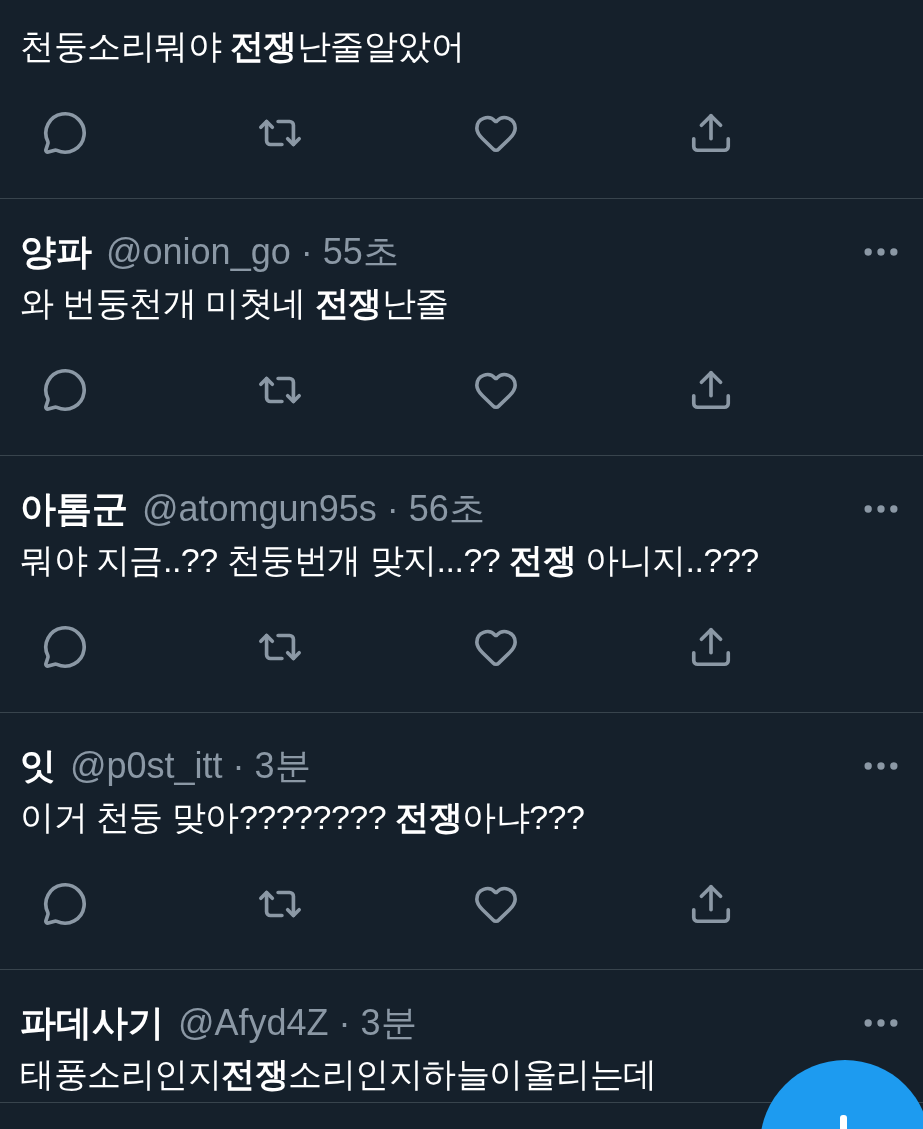 The width and height of the screenshot is (923, 1129). I want to click on handle-and-time: @onion_go · 55초, so click(252, 252).